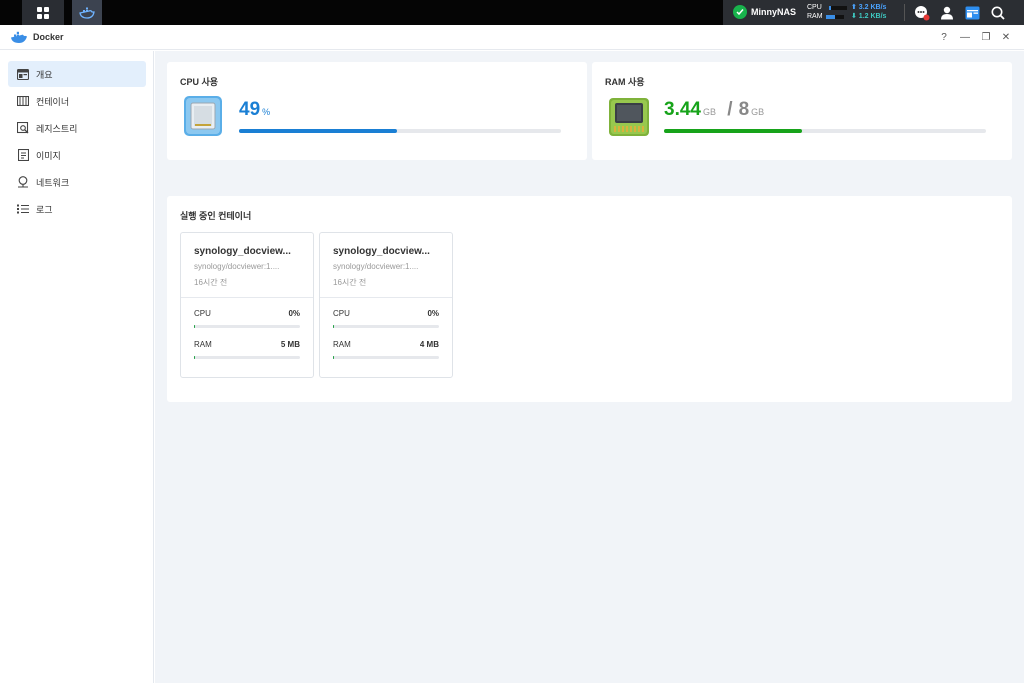  I want to click on cpu-meter-fill, so click(829, 7).